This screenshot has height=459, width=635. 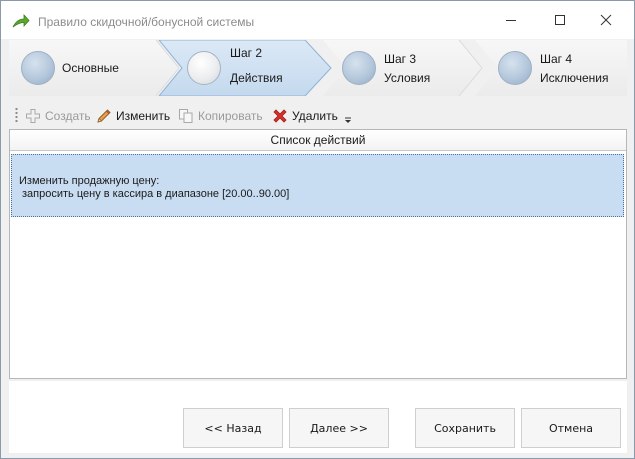 What do you see at coordinates (230, 116) in the screenshot?
I see `copy-label: Копировать` at bounding box center [230, 116].